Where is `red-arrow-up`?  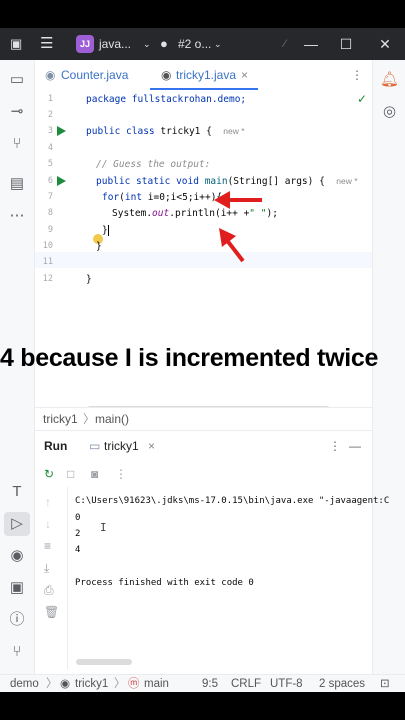 red-arrow-up is located at coordinates (232, 245).